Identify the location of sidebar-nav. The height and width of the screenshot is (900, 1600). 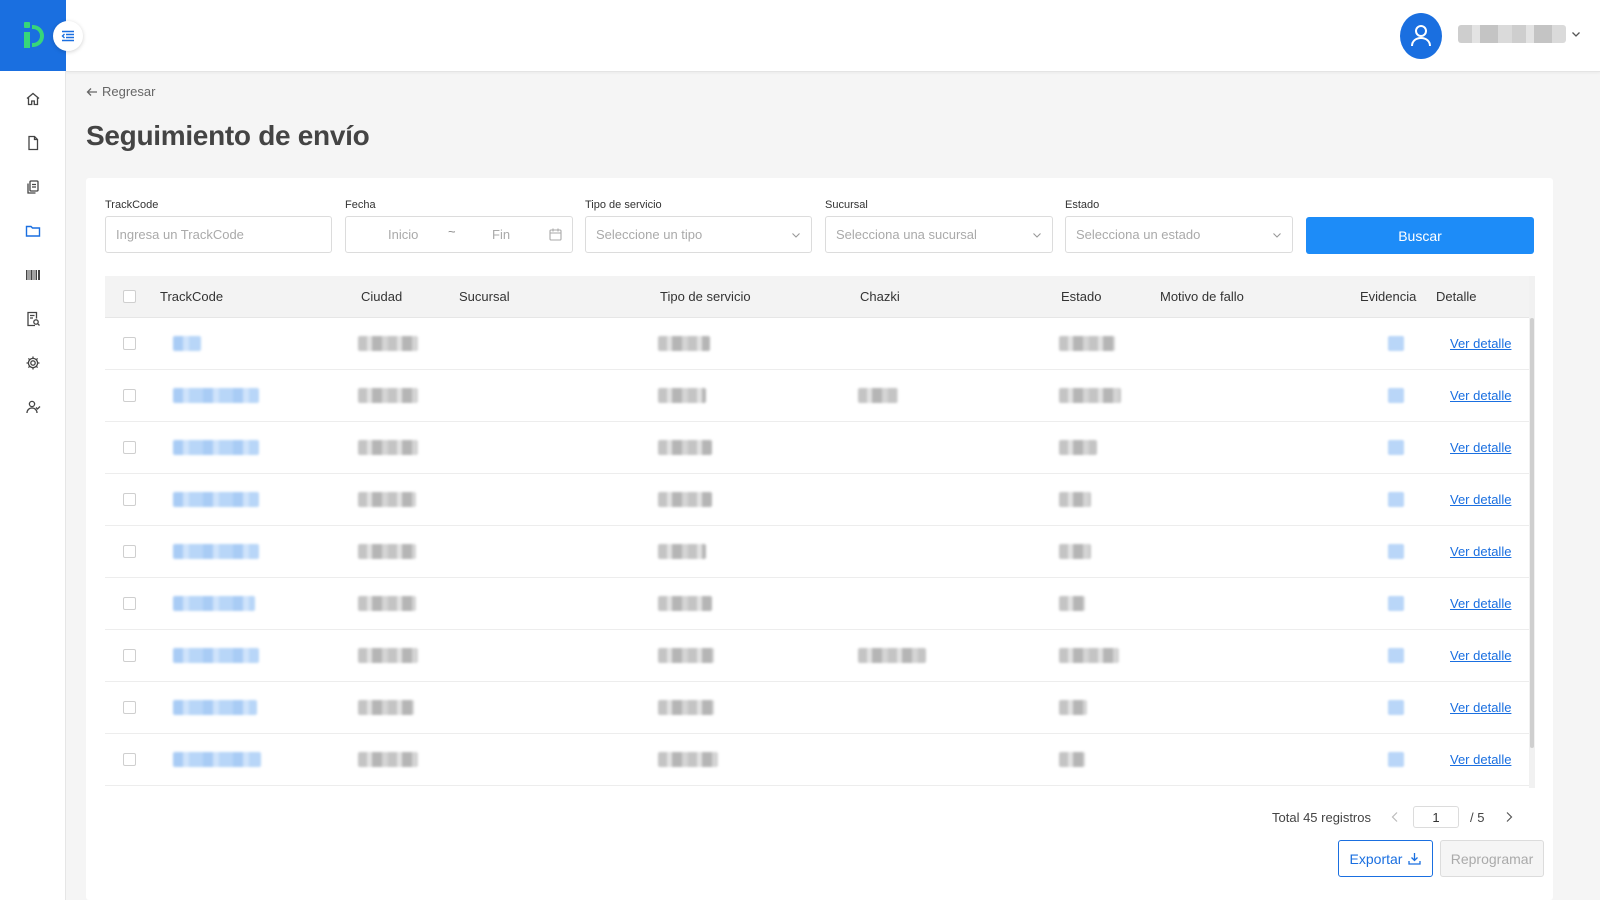
(32, 250).